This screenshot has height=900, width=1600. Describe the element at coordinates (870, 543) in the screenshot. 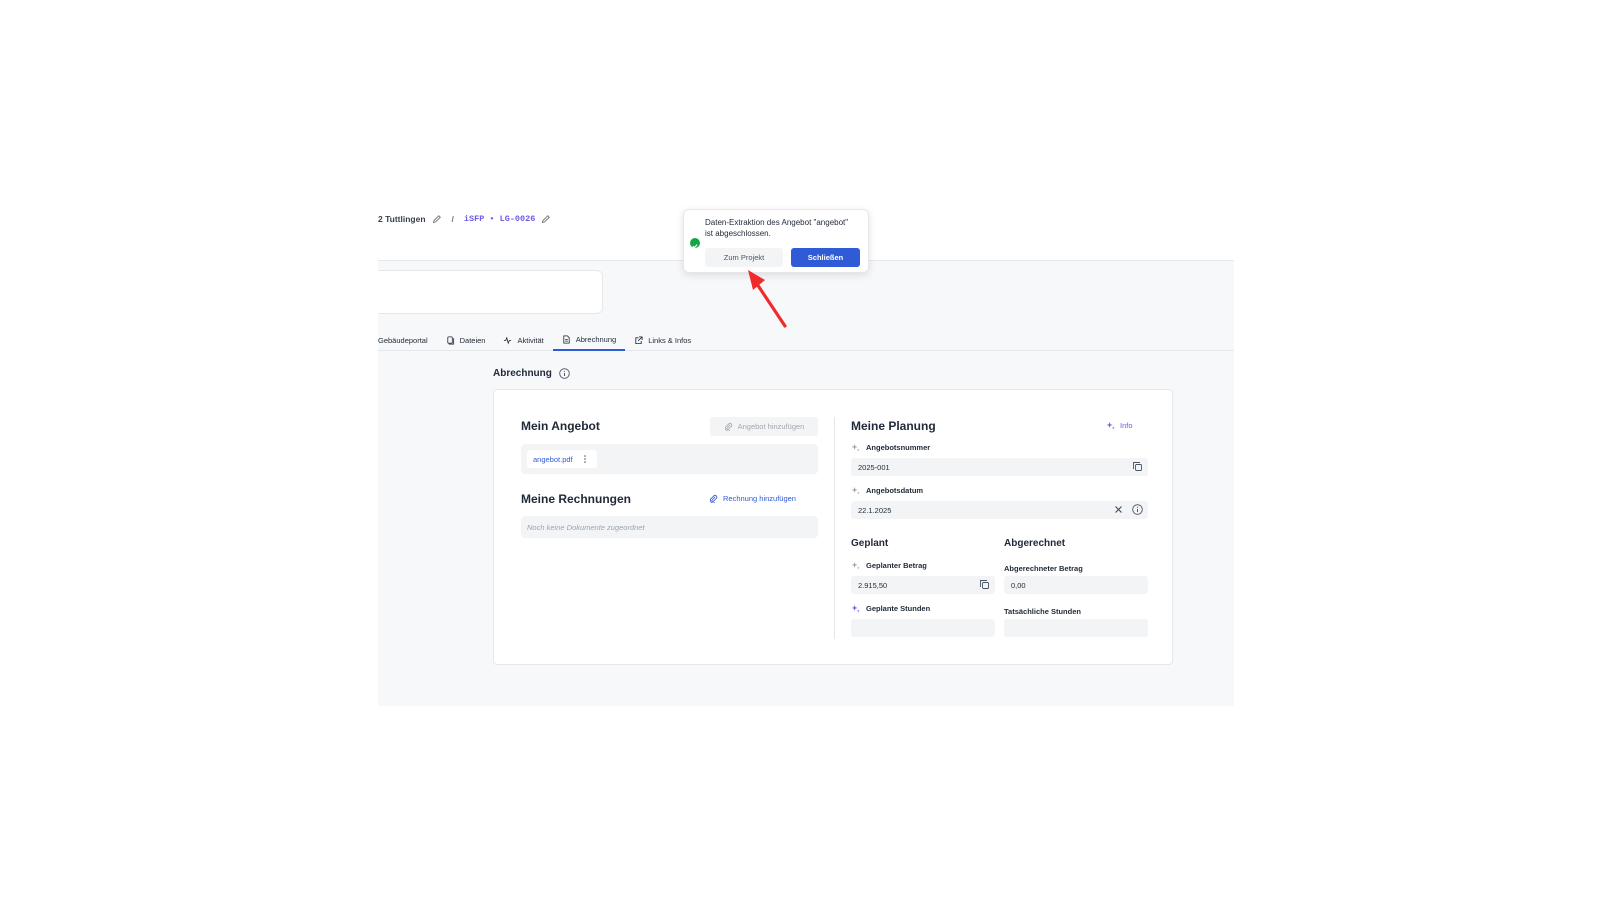

I see `planned-heading: Geplant` at that location.